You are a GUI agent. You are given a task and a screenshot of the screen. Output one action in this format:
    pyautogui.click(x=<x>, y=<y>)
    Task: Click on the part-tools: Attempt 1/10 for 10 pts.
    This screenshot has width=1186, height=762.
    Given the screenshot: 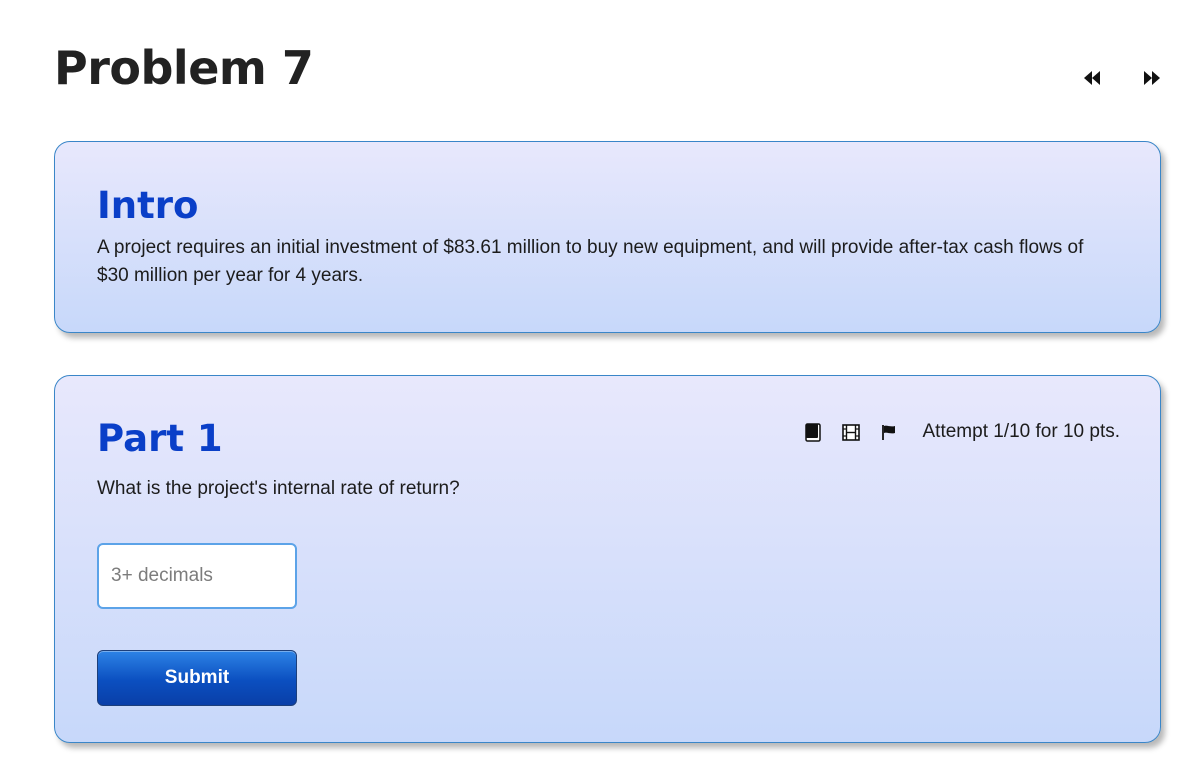 What is the action you would take?
    pyautogui.click(x=962, y=432)
    